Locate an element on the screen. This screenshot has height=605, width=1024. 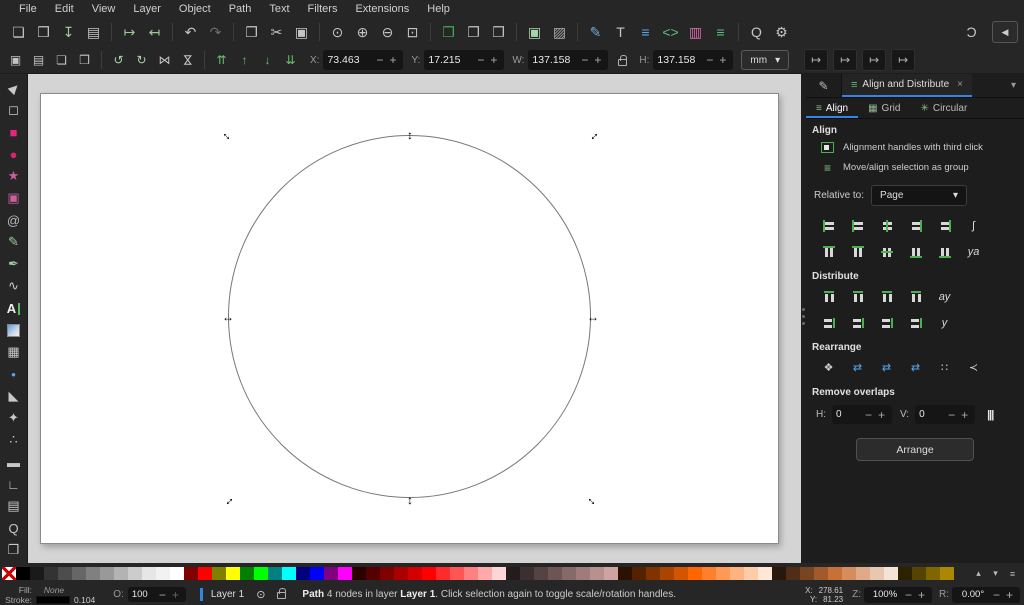
distribute-centers-vertically-button is located at coordinates (857, 323).